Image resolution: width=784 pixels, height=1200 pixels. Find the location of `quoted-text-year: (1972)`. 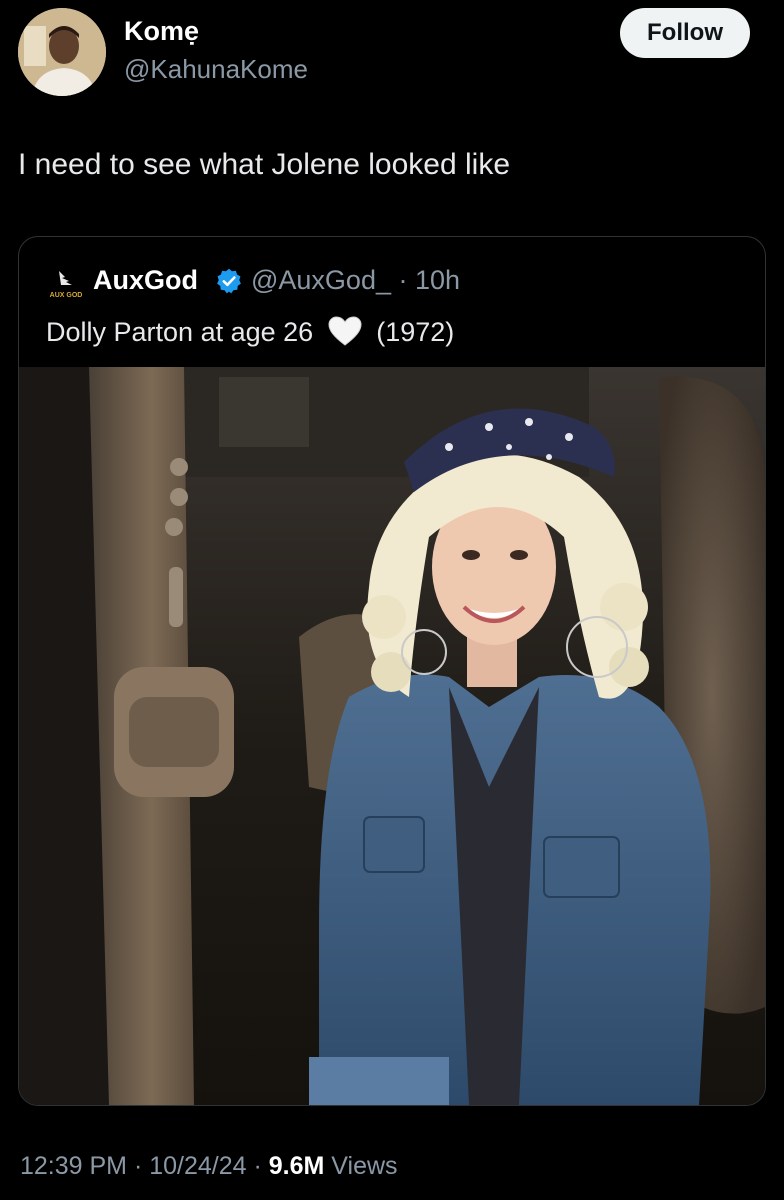

quoted-text-year: (1972) is located at coordinates (415, 332).